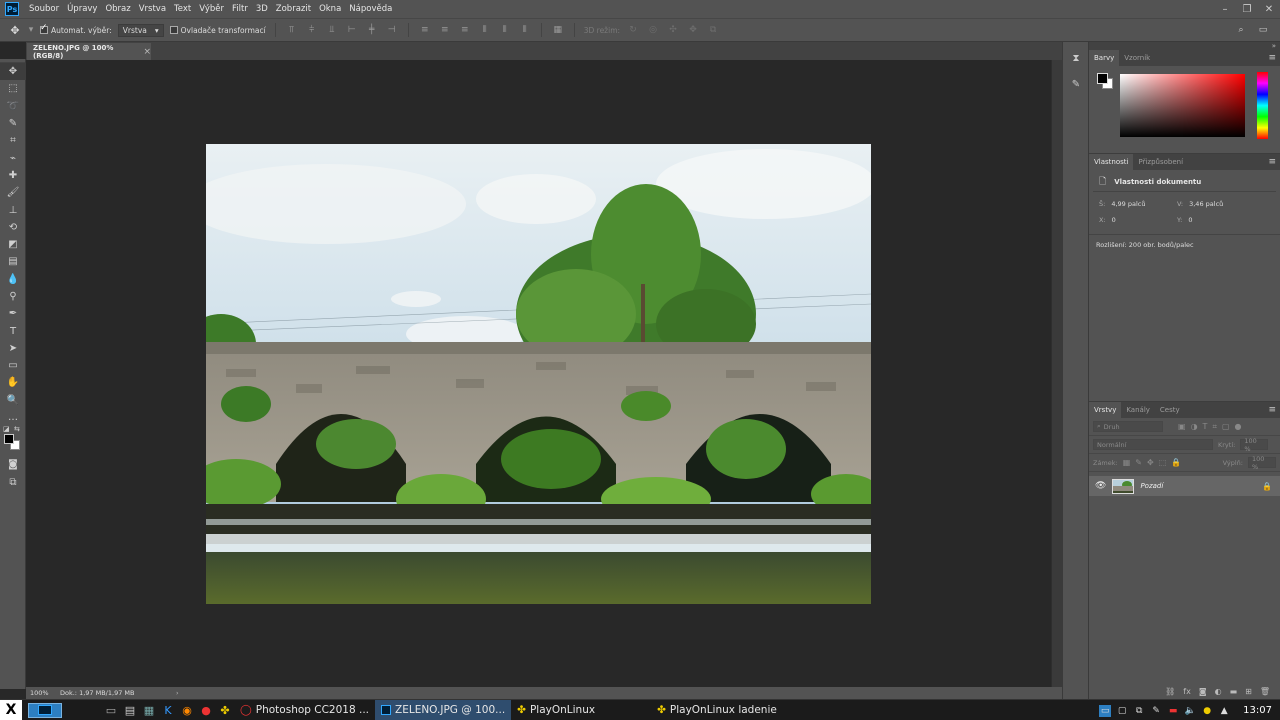 This screenshot has height=720, width=1280. Describe the element at coordinates (206, 710) in the screenshot. I see `opera-icon: ●` at that location.